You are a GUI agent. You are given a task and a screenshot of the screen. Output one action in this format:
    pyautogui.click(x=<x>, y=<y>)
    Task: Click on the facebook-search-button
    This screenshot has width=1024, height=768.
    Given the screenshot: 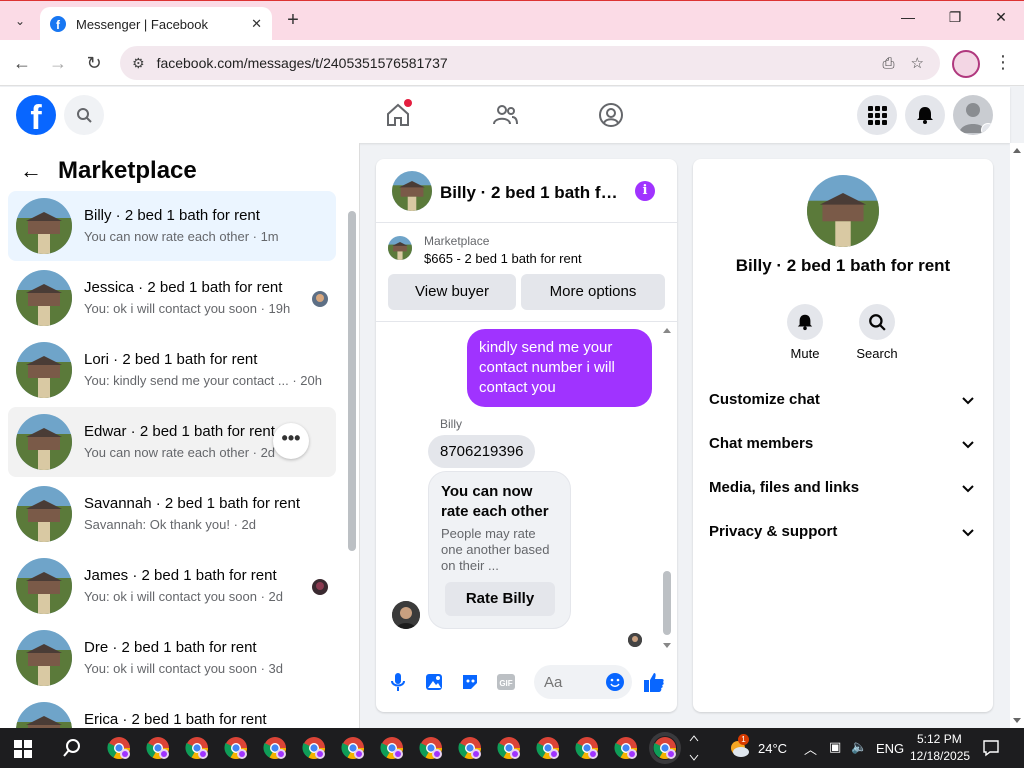 What is the action you would take?
    pyautogui.click(x=84, y=115)
    